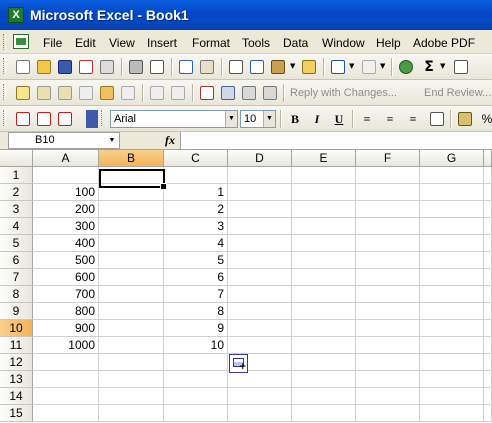 Image resolution: width=492 pixels, height=423 pixels. I want to click on cell-b8, so click(131, 294).